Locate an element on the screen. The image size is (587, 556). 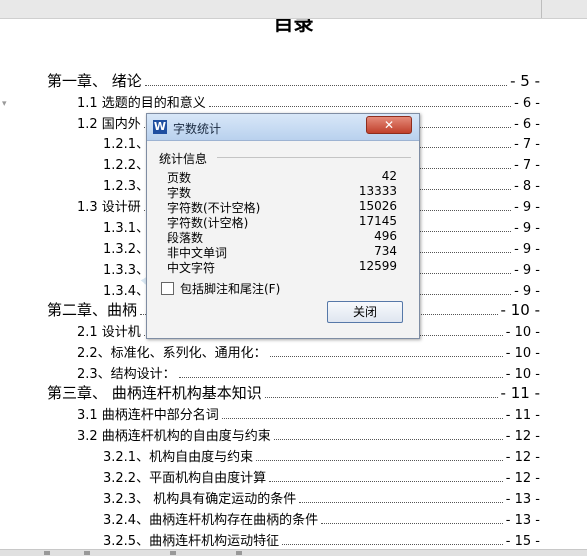
toc-entry: 3.2.2、平面机构自由度计算 - 12 - is located at coordinates (321, 477).